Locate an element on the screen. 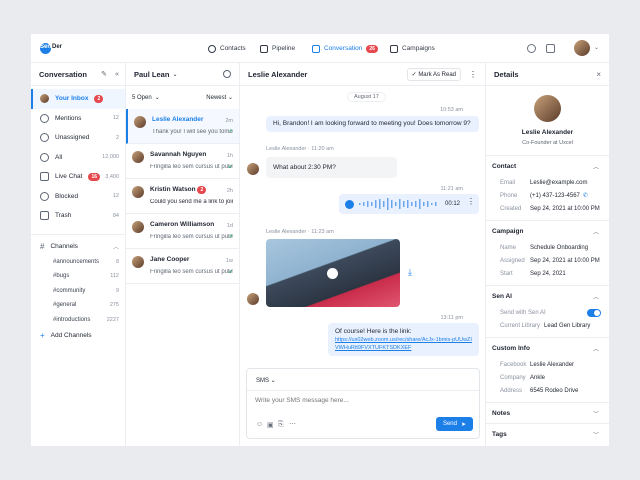  user-avatar is located at coordinates (582, 48).